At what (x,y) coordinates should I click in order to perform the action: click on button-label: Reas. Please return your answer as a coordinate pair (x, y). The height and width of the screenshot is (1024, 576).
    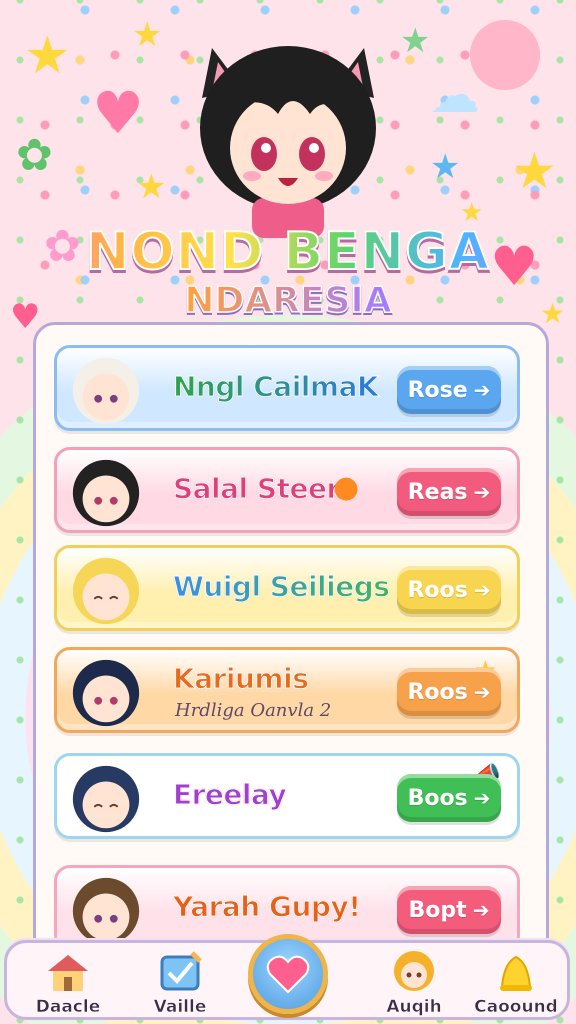
    Looking at the image, I should click on (437, 492).